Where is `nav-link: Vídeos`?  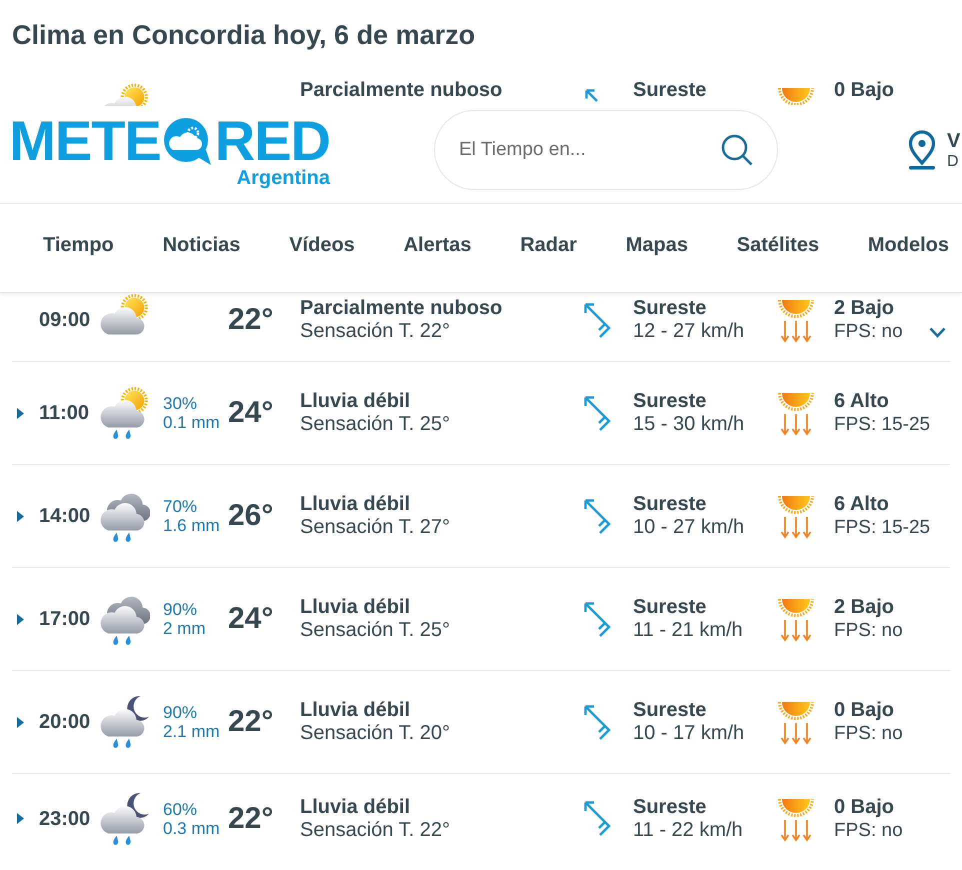
nav-link: Vídeos is located at coordinates (322, 245).